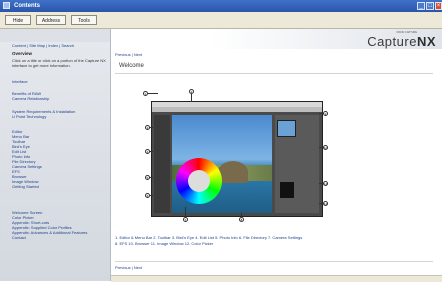  I want to click on hide-button: Hide, so click(18, 20).